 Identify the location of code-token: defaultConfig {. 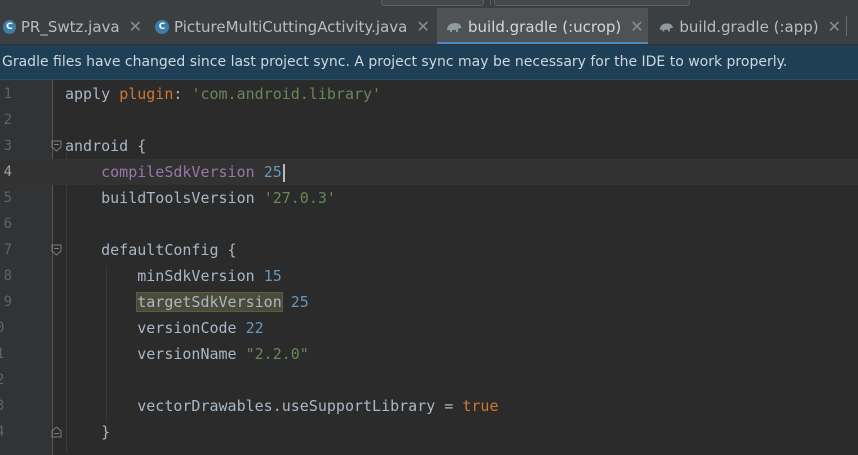
(169, 250).